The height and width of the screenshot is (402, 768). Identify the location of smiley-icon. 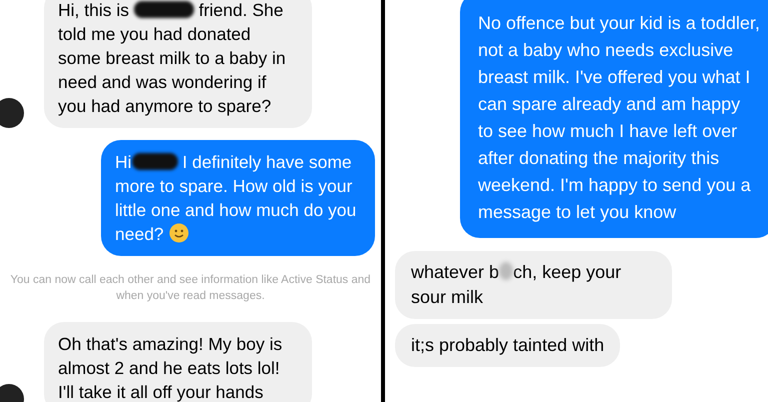
(178, 233).